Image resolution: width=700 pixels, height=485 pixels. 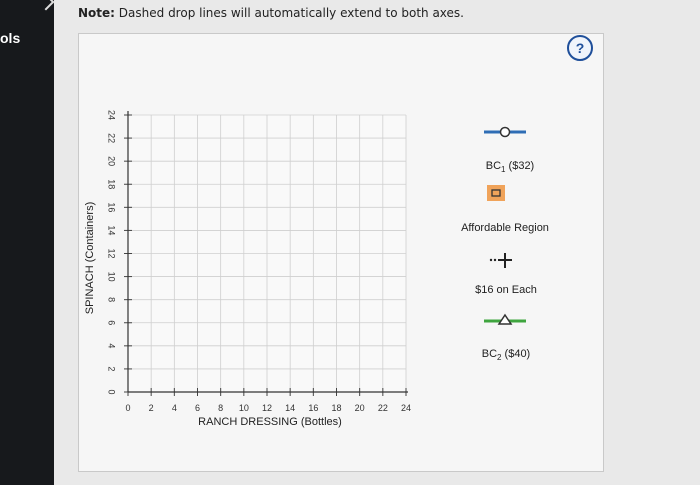 I want to click on x-axis-label: RANCH DRESSING (Bottles), so click(x=270, y=422).